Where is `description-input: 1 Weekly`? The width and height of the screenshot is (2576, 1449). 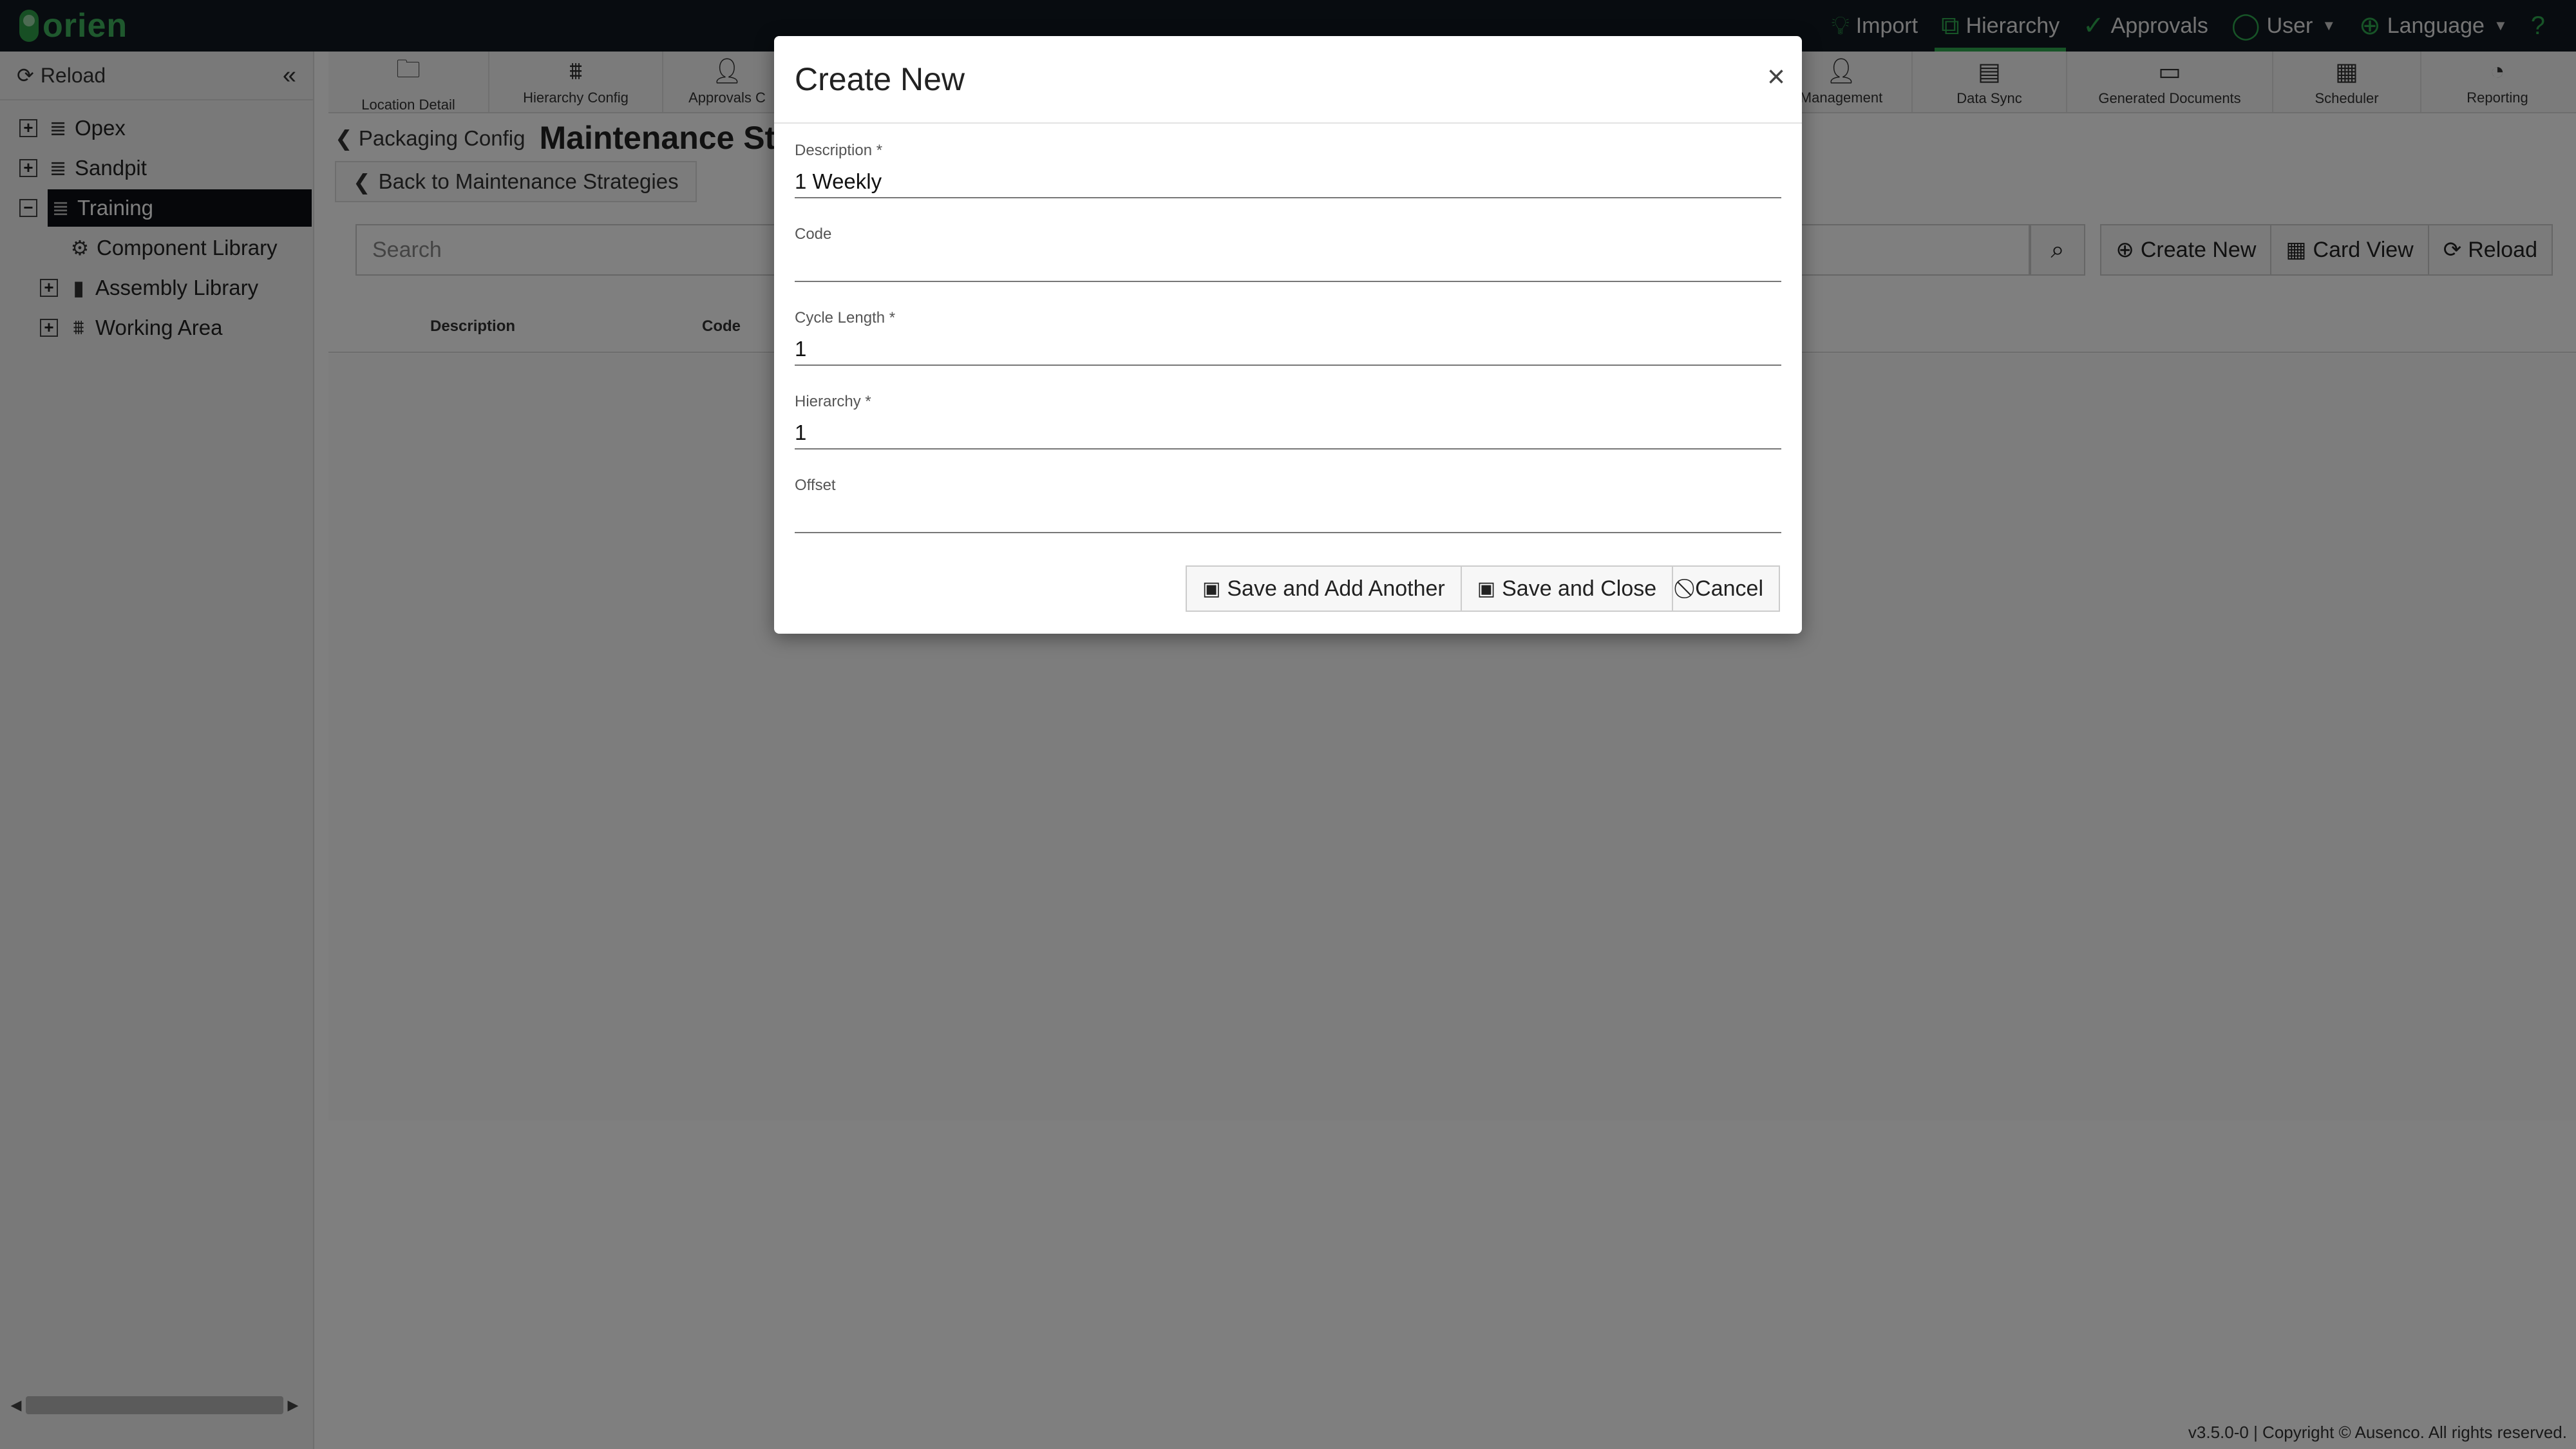
description-input: 1 Weekly is located at coordinates (1288, 183).